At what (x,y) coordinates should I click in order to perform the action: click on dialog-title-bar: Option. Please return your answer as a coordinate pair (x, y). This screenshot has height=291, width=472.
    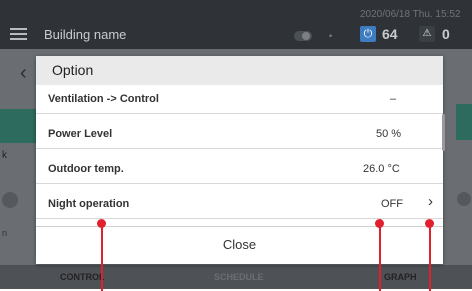
    Looking at the image, I should click on (239, 70).